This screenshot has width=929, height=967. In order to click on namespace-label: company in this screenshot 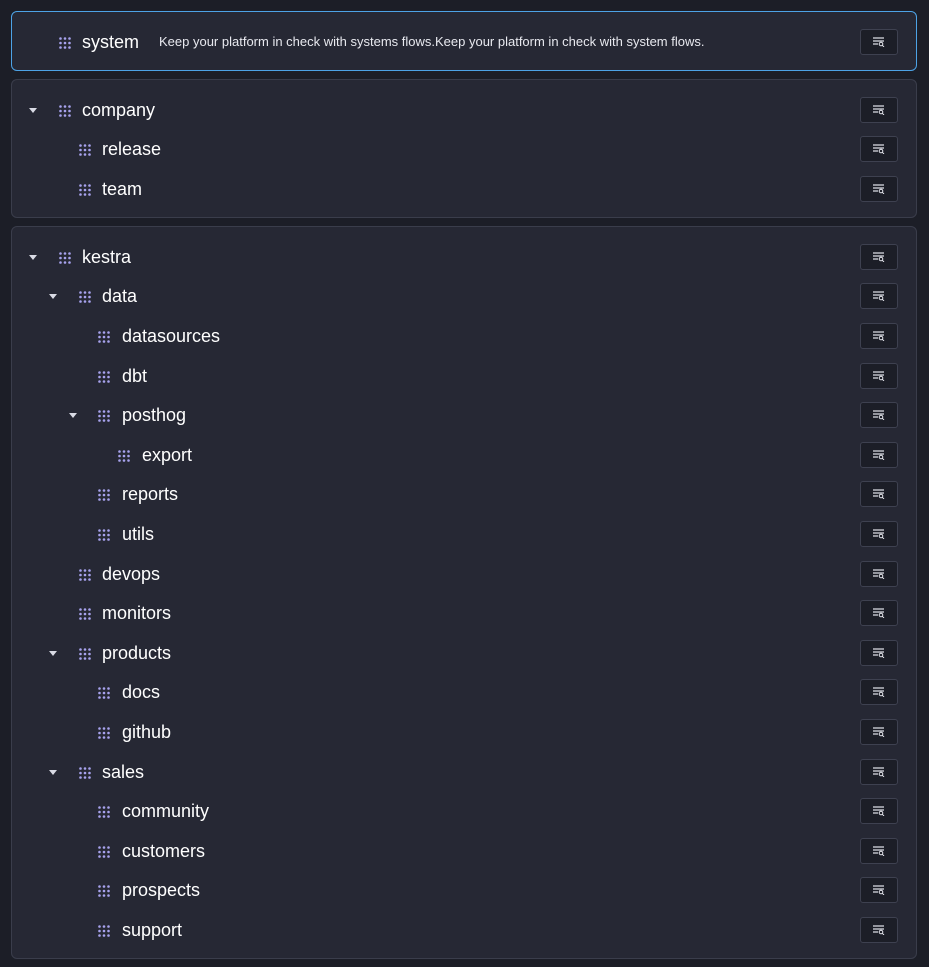, I will do `click(118, 110)`.